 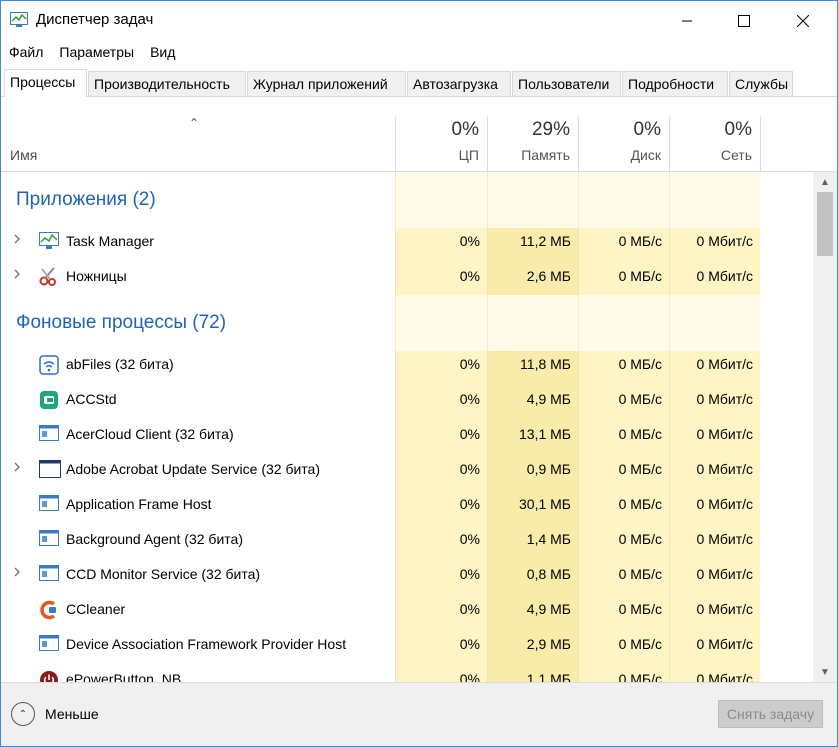 What do you see at coordinates (49, 365) in the screenshot?
I see `abfiles-icon` at bounding box center [49, 365].